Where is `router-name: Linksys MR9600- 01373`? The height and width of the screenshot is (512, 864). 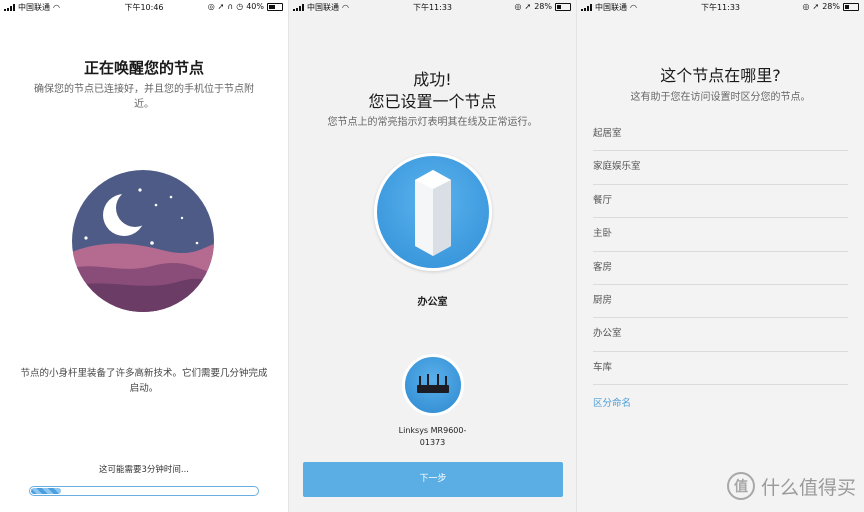
router-name: Linksys MR9600- 01373 is located at coordinates (432, 437).